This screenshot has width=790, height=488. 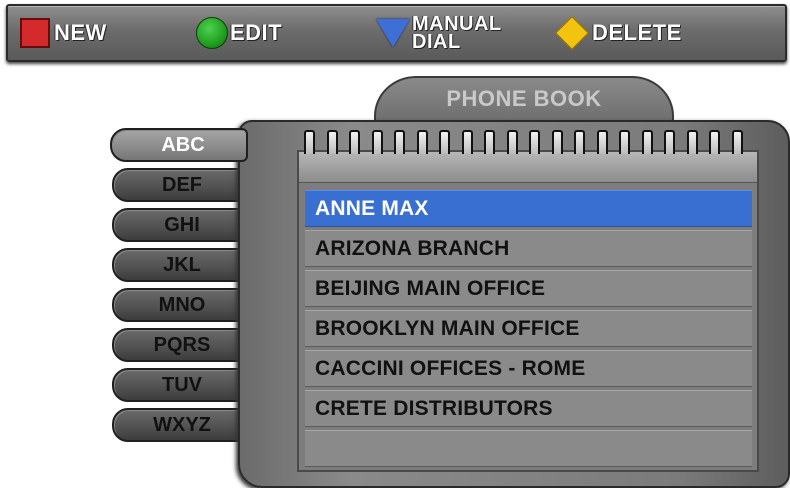 What do you see at coordinates (182, 184) in the screenshot?
I see `alpha-tab-label: DEF` at bounding box center [182, 184].